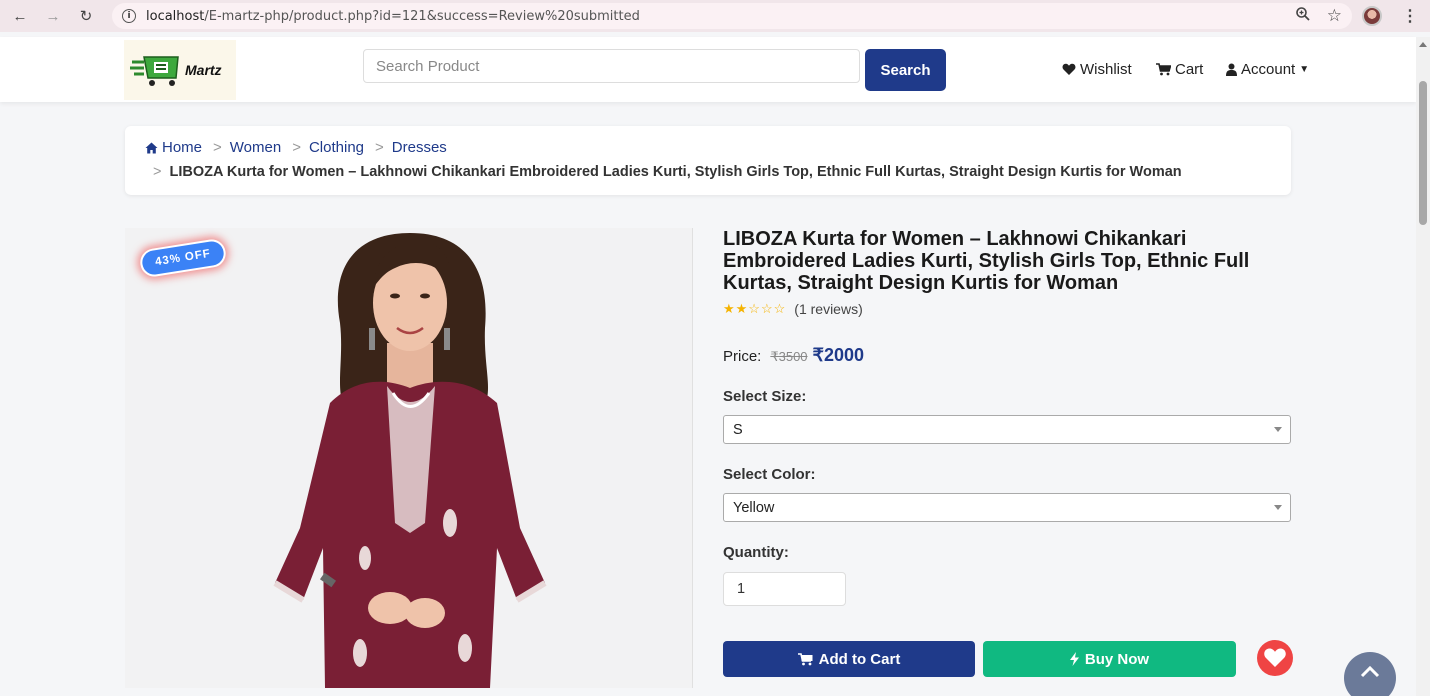  Describe the element at coordinates (255, 147) in the screenshot. I see `breadcrumb-women: Women` at that location.